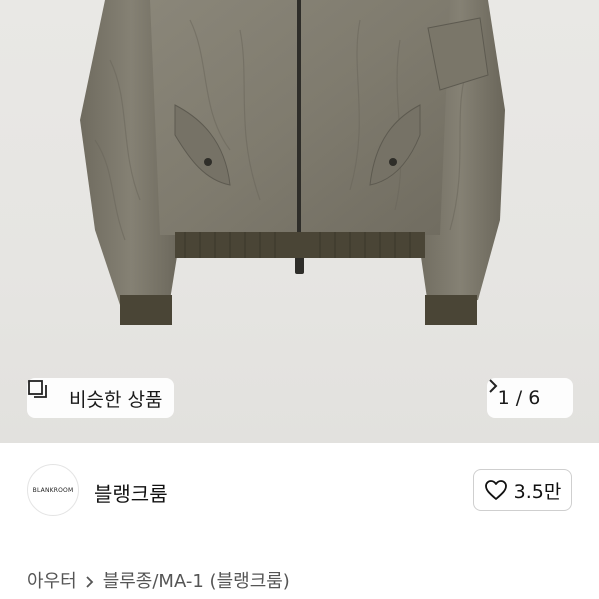 Image resolution: width=599 pixels, height=599 pixels. I want to click on similar-items-button: 비슷한 상품, so click(101, 398).